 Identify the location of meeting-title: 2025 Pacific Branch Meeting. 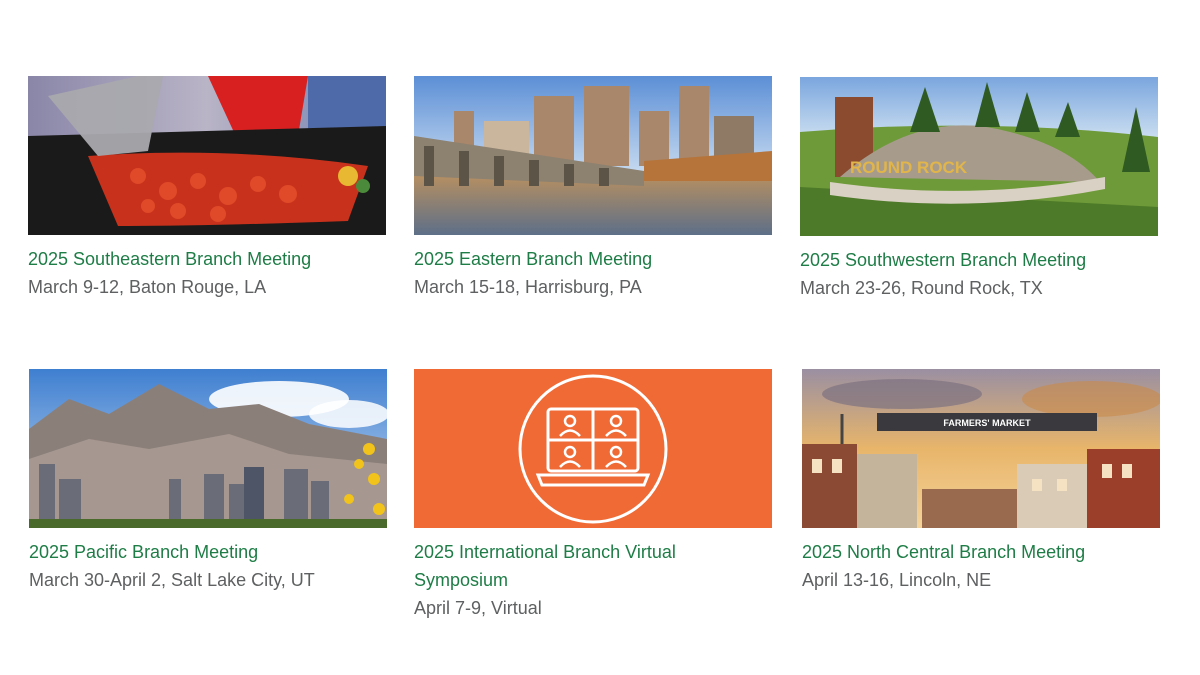
(208, 552).